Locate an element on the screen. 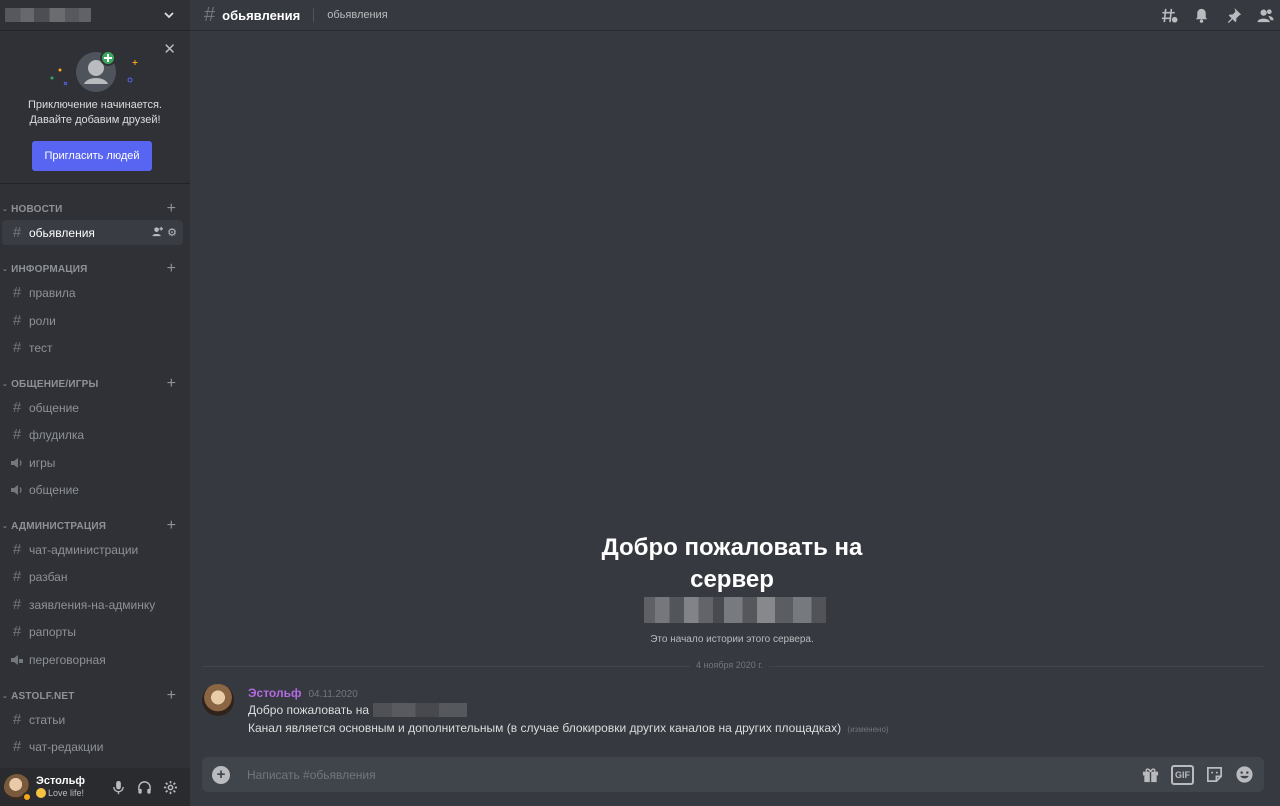  user-panel: Эстольф Love life! is located at coordinates (95, 787).